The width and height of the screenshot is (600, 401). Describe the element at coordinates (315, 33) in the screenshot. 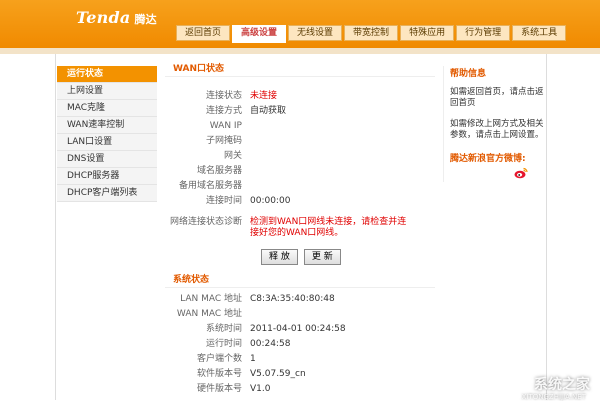

I see `tab-wireless: 无线设置` at that location.